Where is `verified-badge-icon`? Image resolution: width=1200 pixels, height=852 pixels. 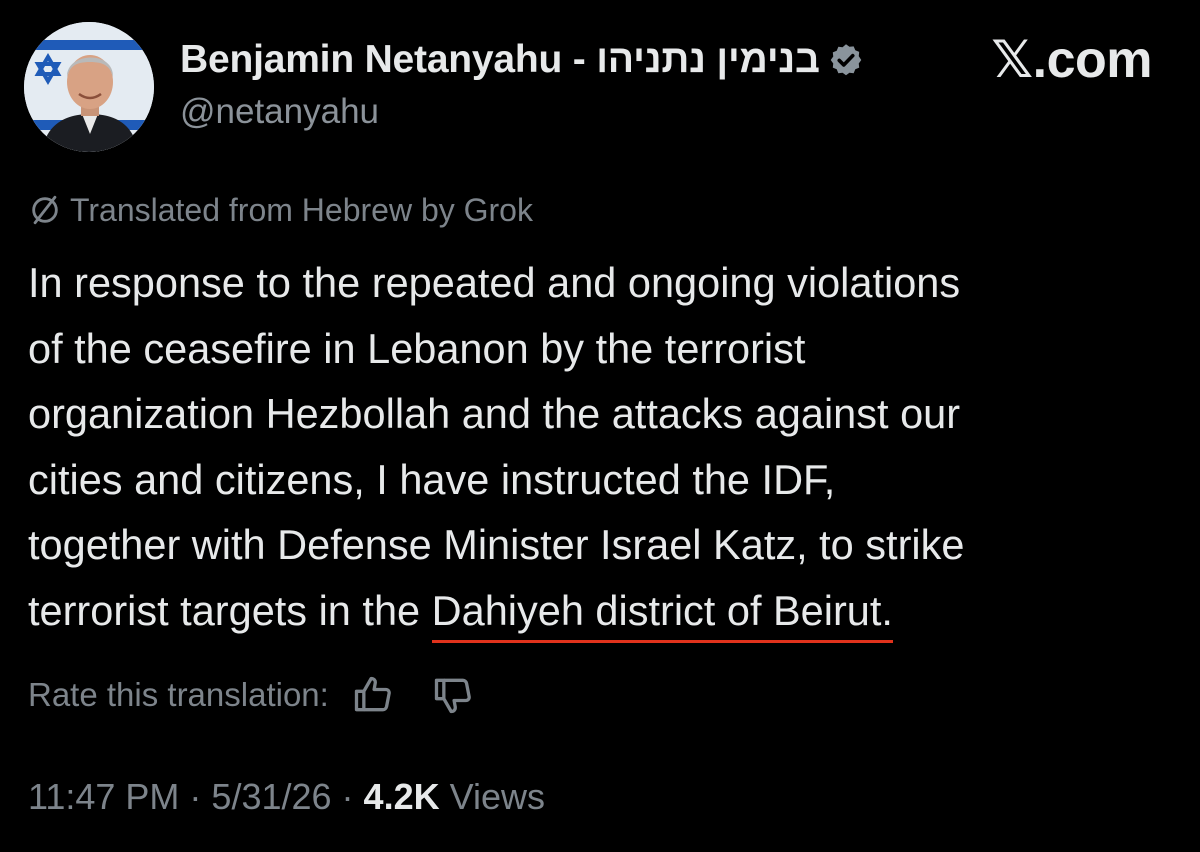 verified-badge-icon is located at coordinates (846, 60).